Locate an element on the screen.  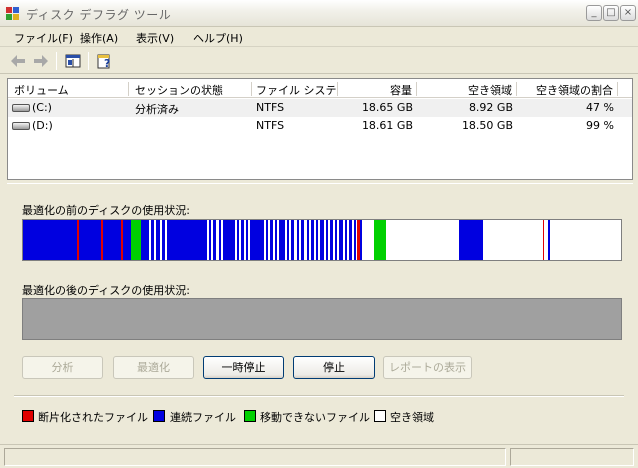
close-button: × is located at coordinates (628, 13).